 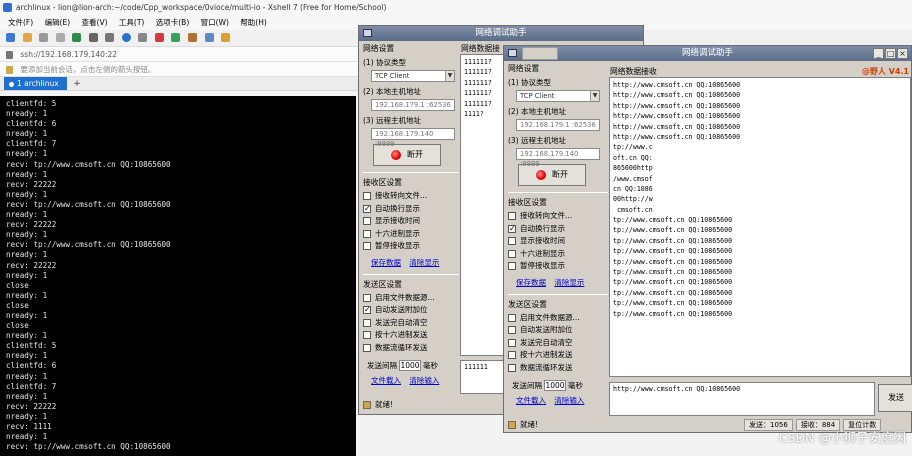 What do you see at coordinates (88, 447) in the screenshot?
I see `terminal-line: recv: tp://www.cmsoft.cn QQ:10865600` at bounding box center [88, 447].